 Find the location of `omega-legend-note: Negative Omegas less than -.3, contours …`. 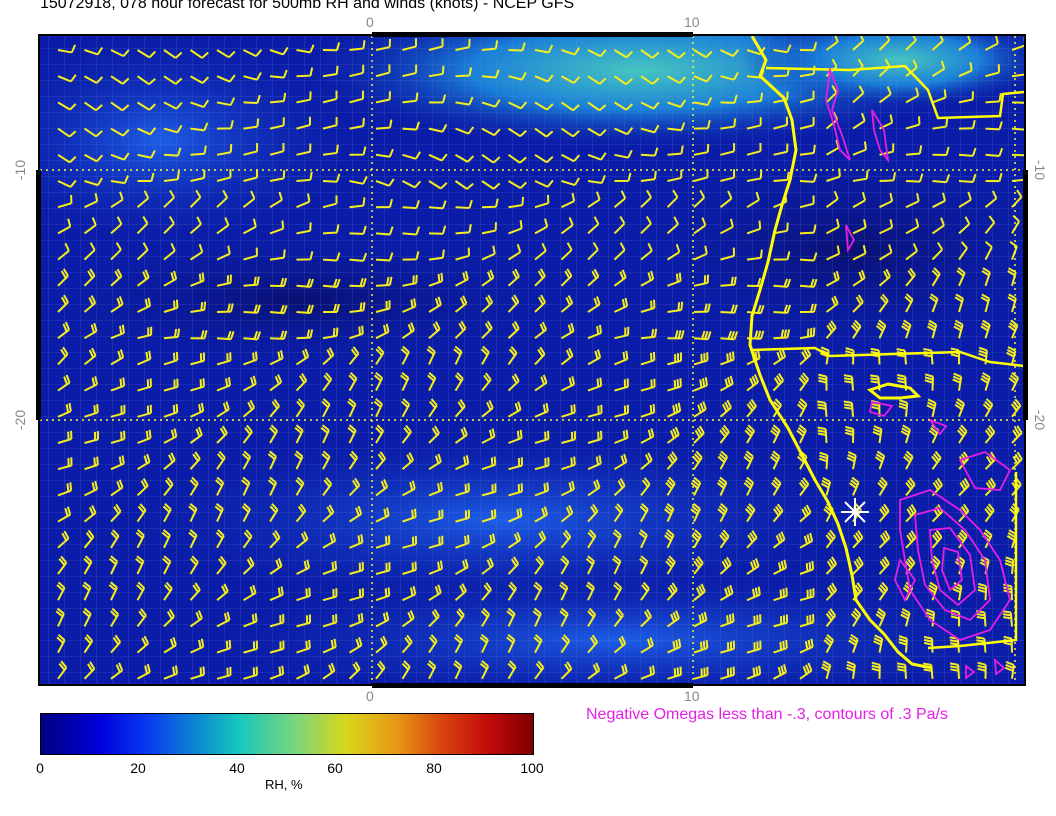

omega-legend-note: Negative Omegas less than -.3, contours … is located at coordinates (767, 714).